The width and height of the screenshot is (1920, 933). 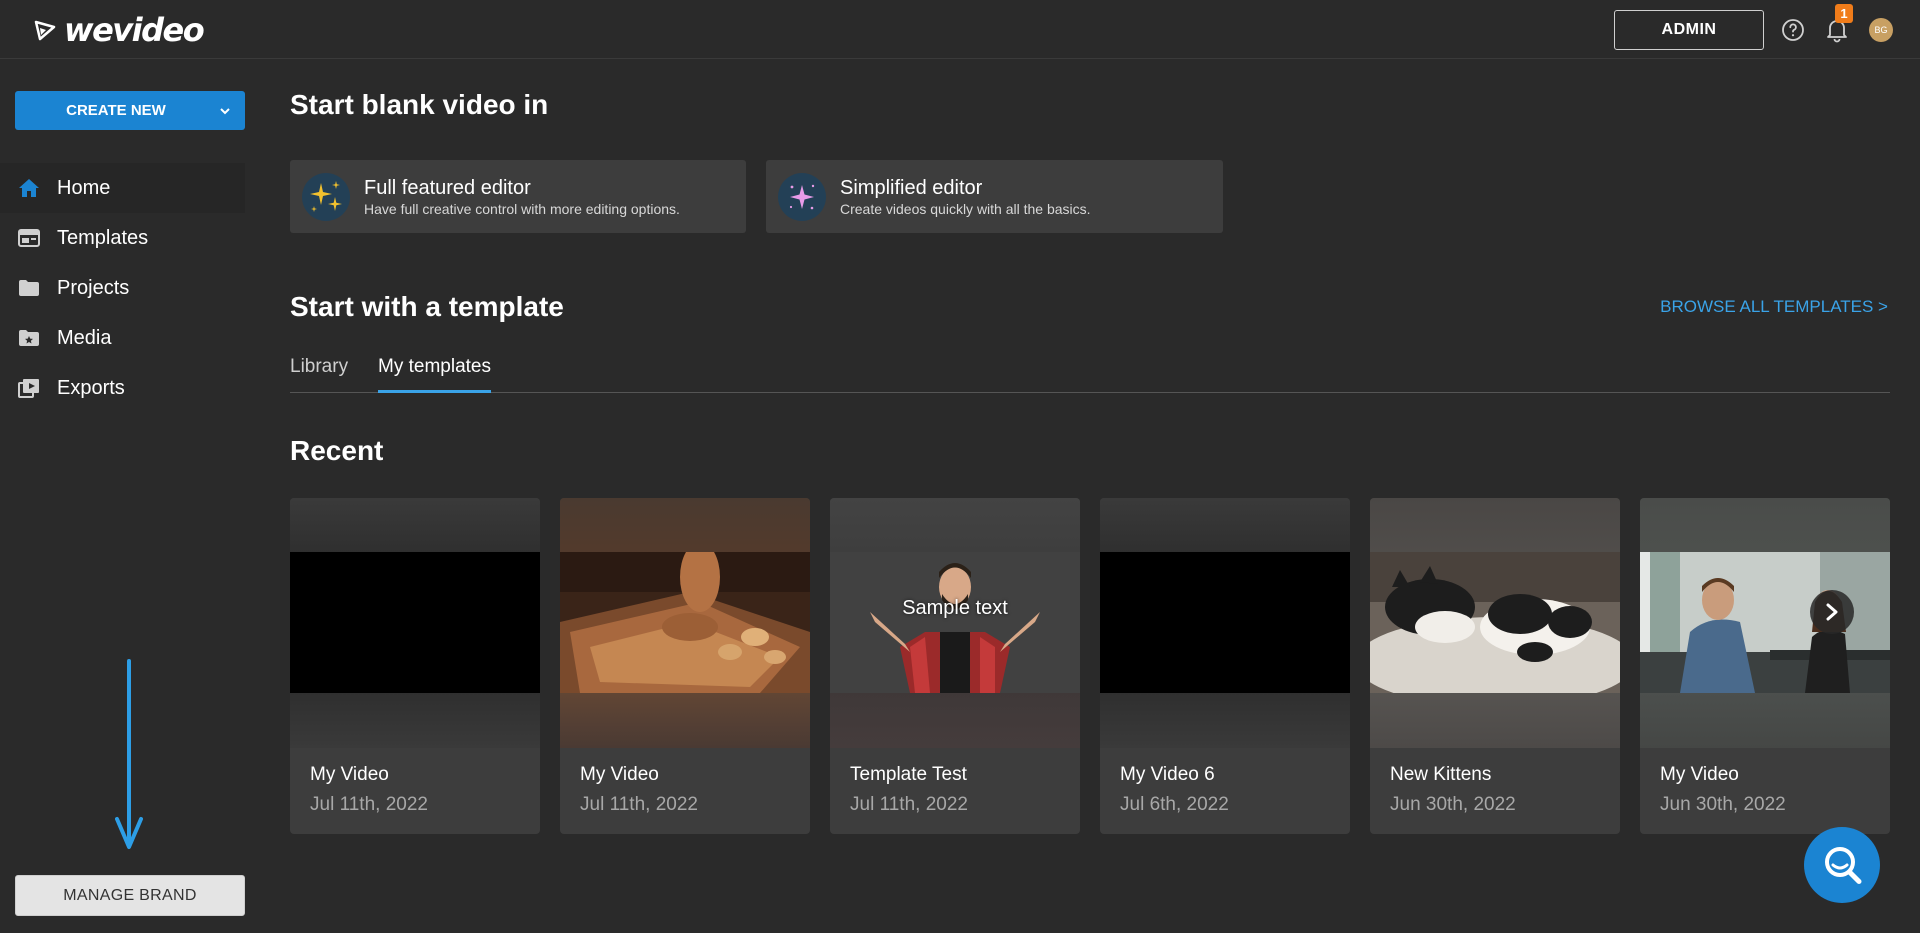 I want to click on sidebar-item-label: Exports, so click(x=91, y=387).